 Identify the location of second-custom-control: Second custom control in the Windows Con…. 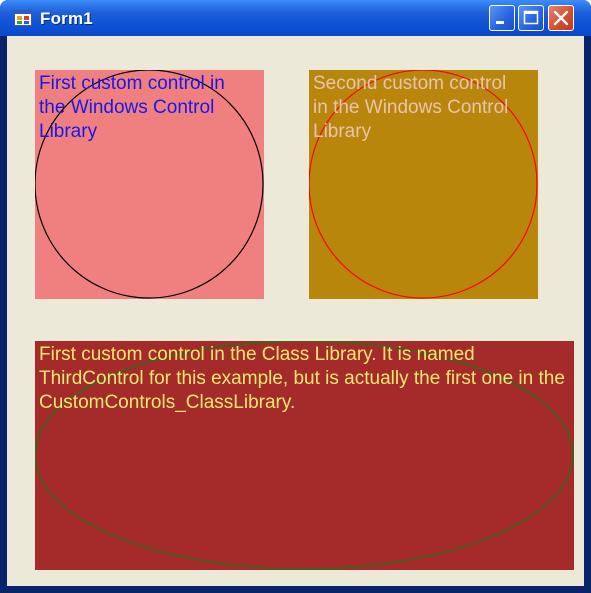
(423, 184).